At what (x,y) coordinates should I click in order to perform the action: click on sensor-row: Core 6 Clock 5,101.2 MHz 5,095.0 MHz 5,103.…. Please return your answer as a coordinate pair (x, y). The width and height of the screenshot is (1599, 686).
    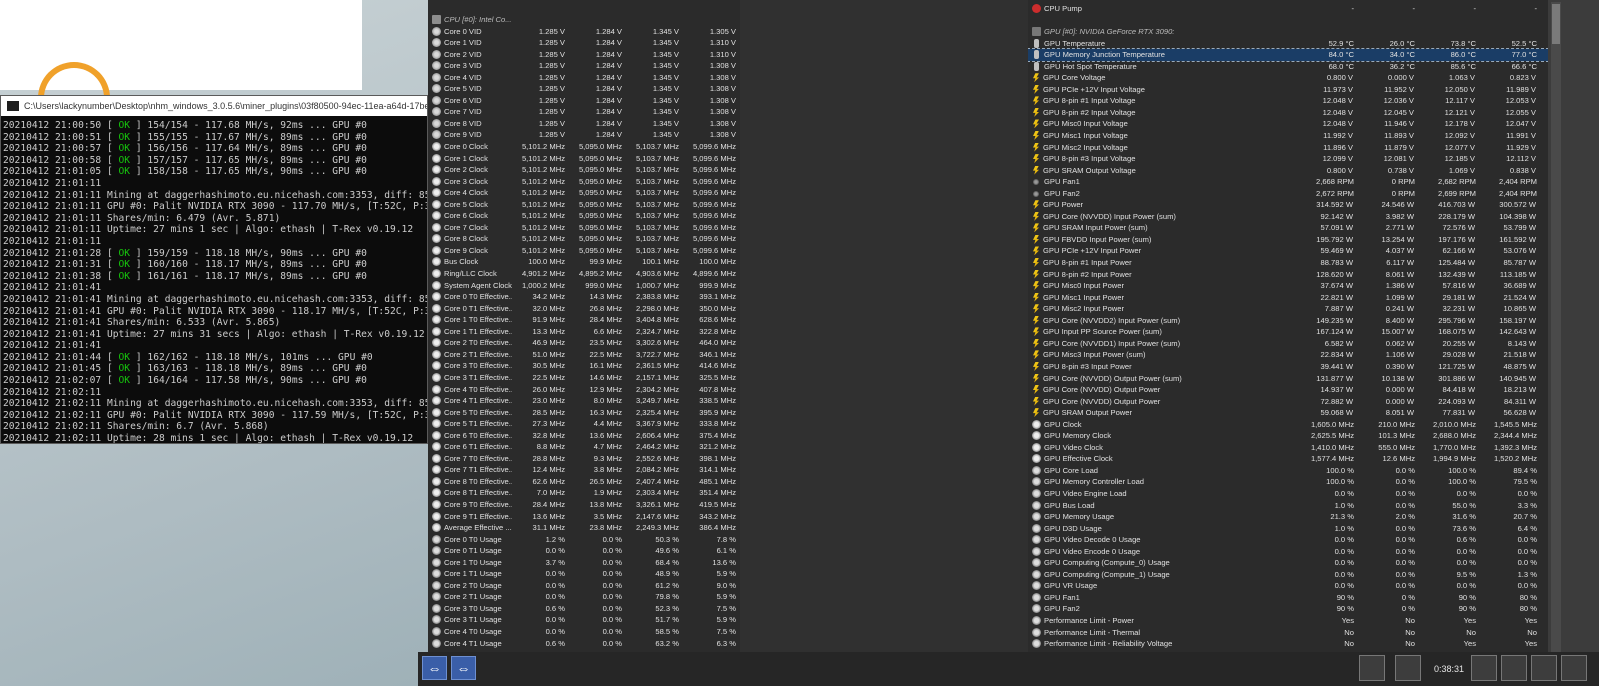
    Looking at the image, I should click on (584, 216).